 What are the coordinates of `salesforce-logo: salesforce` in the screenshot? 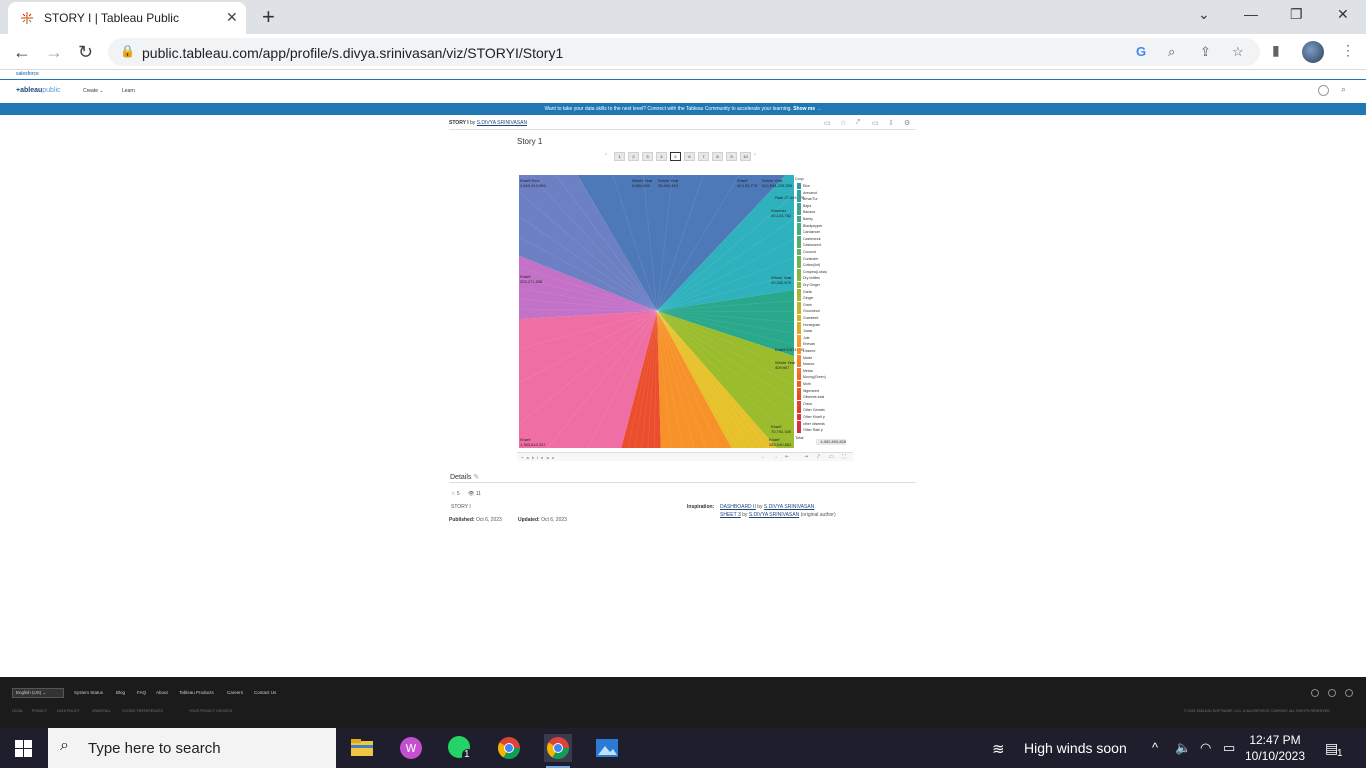 It's located at (27, 74).